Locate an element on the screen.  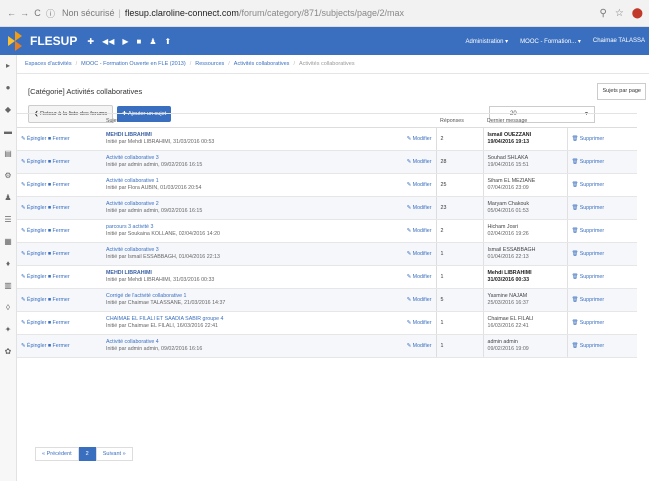
flesup-logo-icon is located at coordinates (15, 41).